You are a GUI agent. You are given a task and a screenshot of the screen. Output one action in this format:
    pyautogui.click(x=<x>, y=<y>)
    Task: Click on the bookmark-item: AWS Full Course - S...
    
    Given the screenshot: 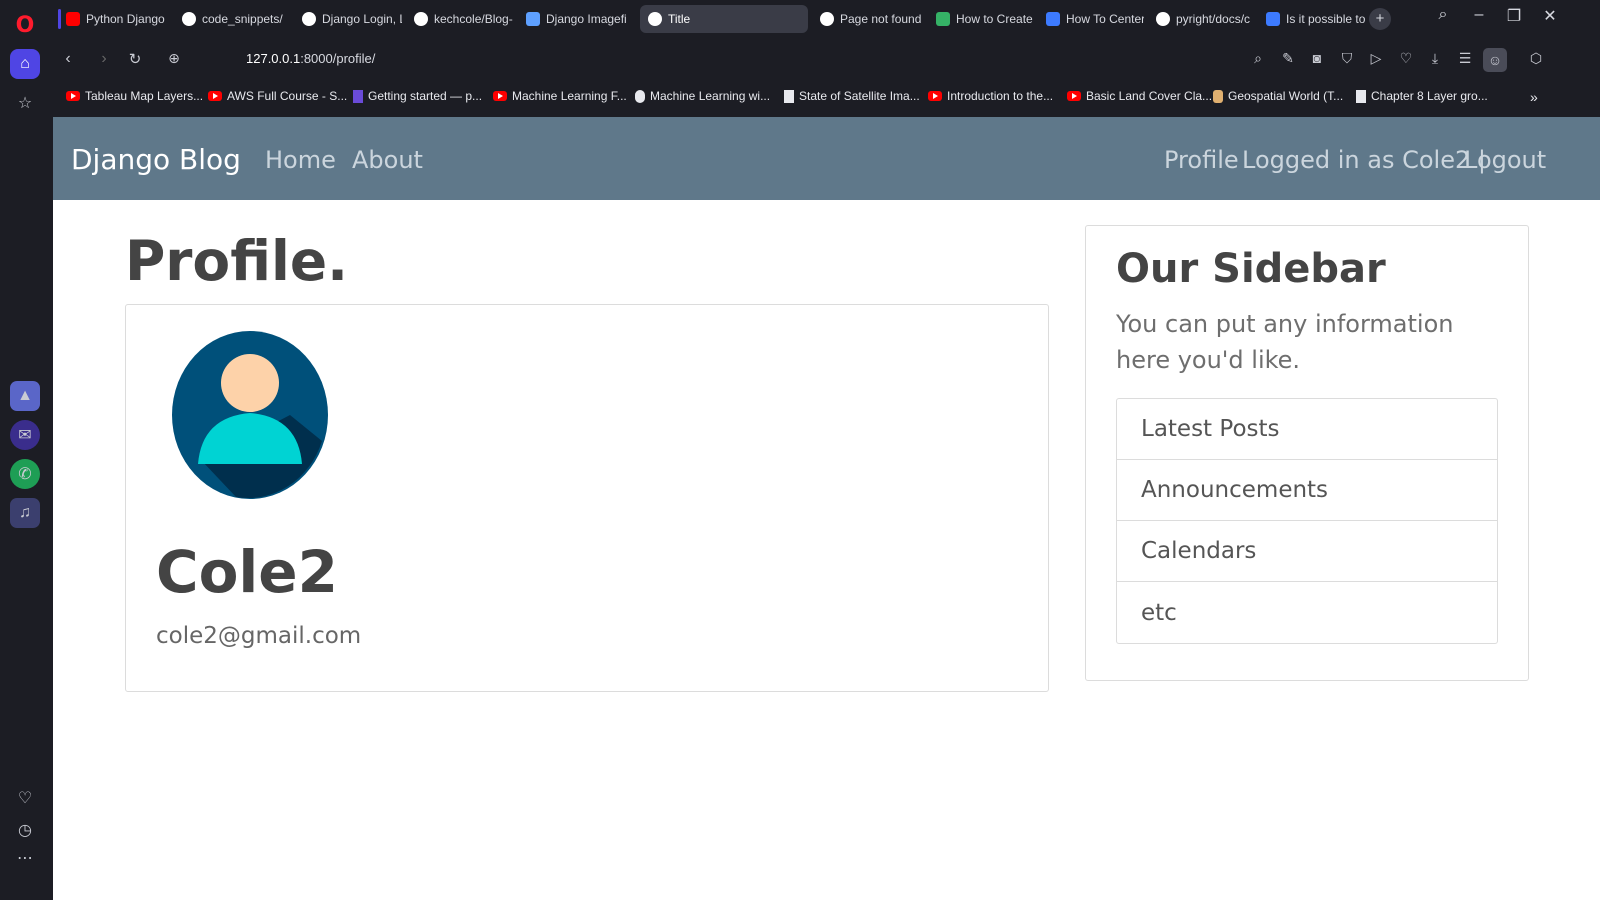 What is the action you would take?
    pyautogui.click(x=277, y=96)
    